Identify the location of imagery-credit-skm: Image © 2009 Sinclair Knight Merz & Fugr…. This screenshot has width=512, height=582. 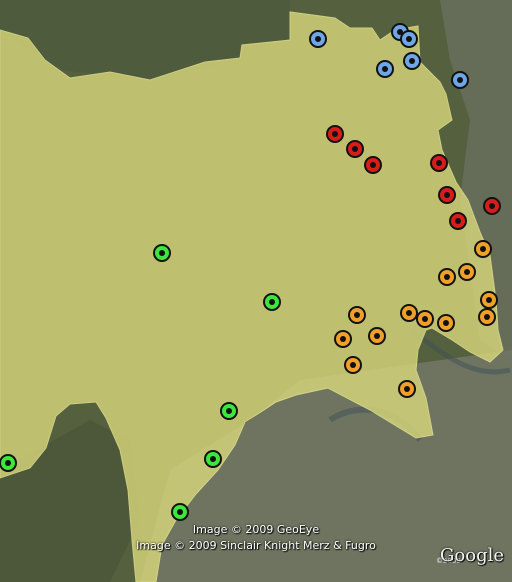
(256, 545).